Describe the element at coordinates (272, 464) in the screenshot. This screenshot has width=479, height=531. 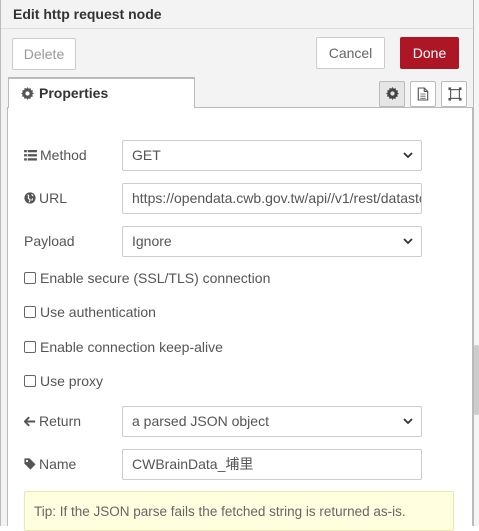
I see `name-input: CWBrainData_埔里` at that location.